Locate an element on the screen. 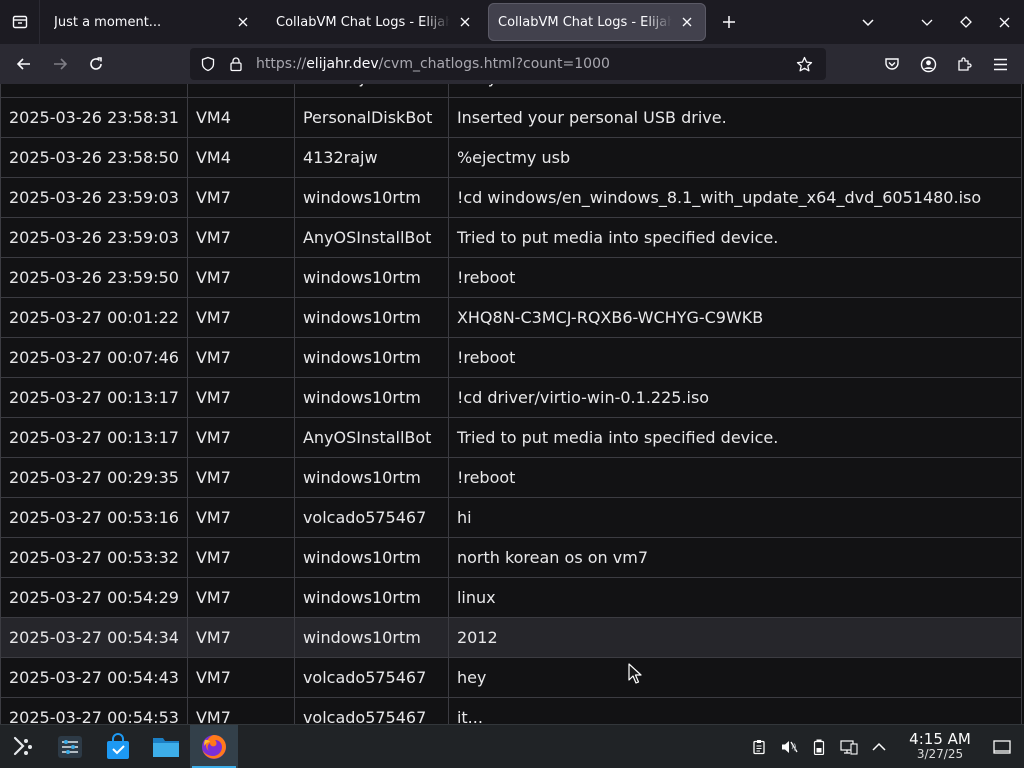 This screenshot has height=768, width=1024. puzzle-icon is located at coordinates (965, 64).